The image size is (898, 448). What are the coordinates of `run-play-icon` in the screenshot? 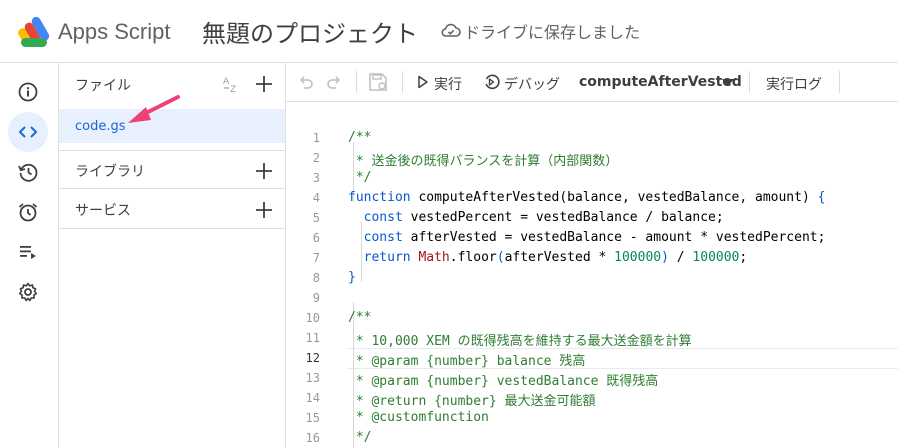 It's located at (423, 82).